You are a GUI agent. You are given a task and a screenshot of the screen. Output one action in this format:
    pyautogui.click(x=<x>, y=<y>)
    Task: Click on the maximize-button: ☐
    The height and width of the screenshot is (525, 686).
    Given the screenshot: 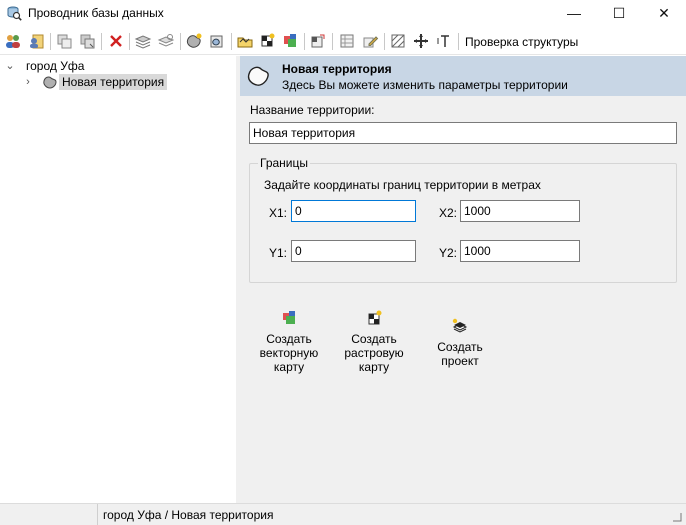 What is the action you would take?
    pyautogui.click(x=619, y=13)
    